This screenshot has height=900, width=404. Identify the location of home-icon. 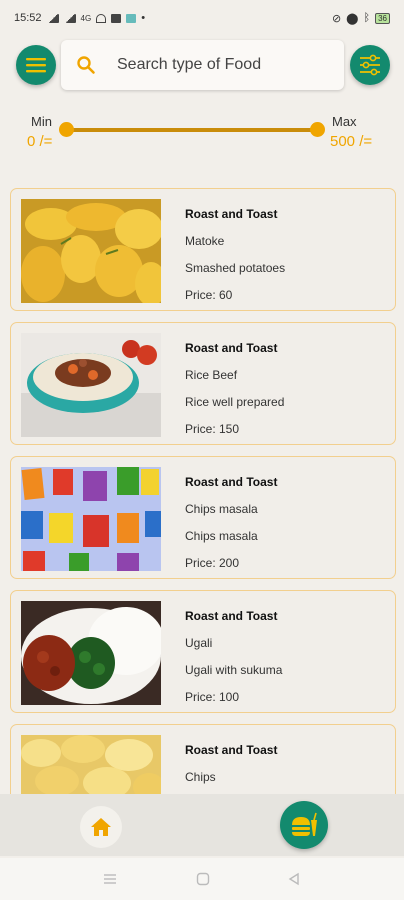
(101, 827).